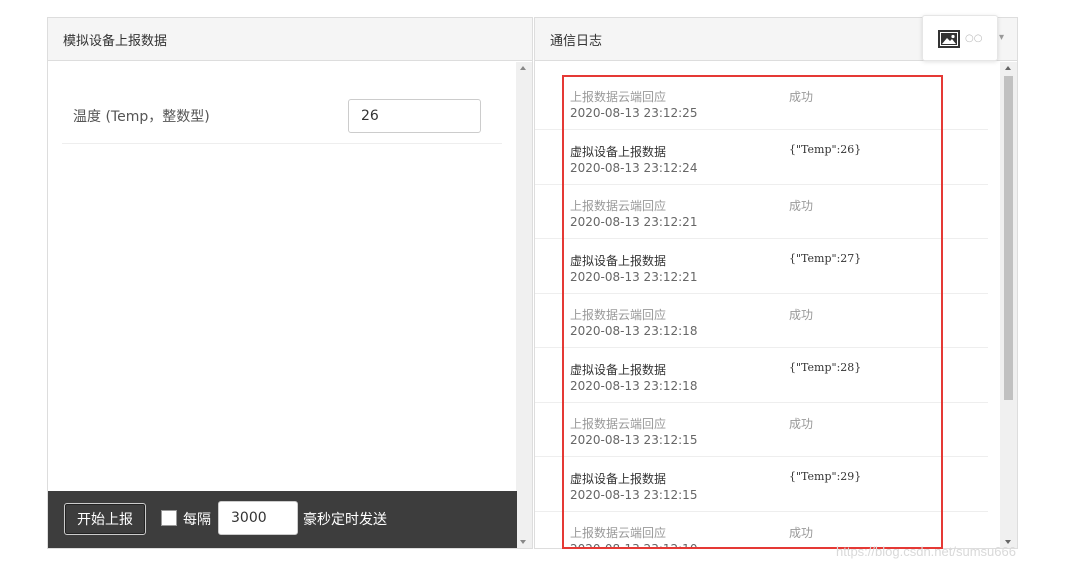  Describe the element at coordinates (761, 530) in the screenshot. I see `log-entry: 上报数据云端回应 2020-08-13 23:12:10 成功` at that location.